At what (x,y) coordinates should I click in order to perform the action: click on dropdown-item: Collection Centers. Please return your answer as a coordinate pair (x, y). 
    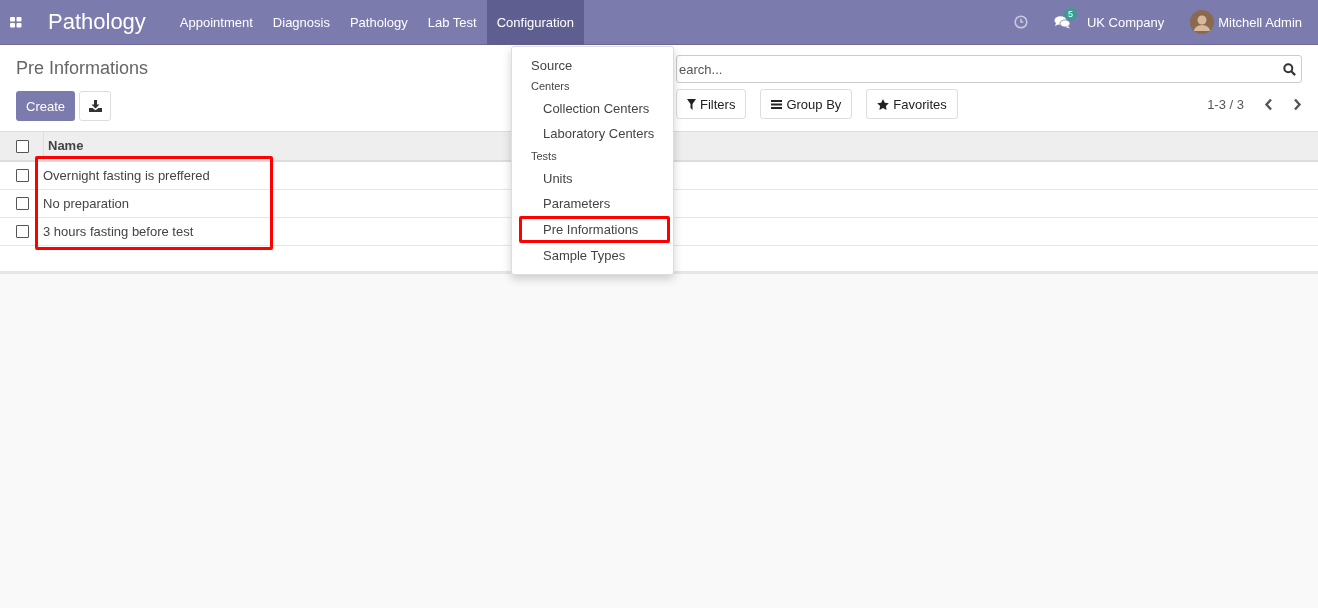
    Looking at the image, I should click on (592, 108).